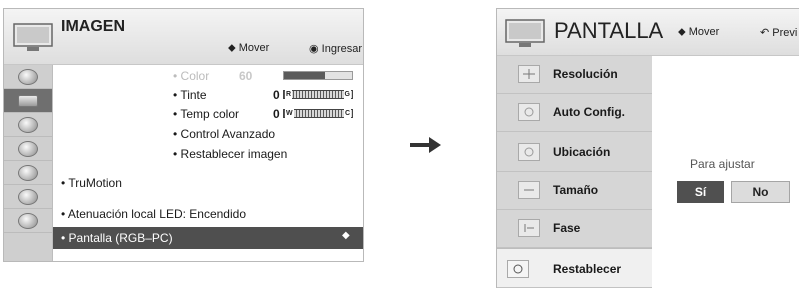  Describe the element at coordinates (425, 145) in the screenshot. I see `right-arrow-icon` at that location.